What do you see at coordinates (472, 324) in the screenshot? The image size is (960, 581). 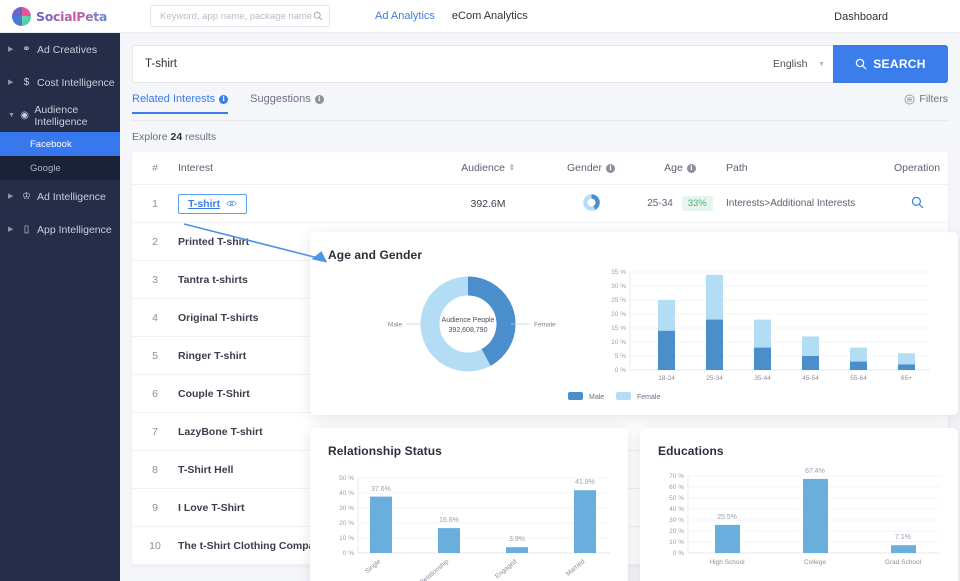 I see `gender-donut-chart: Audience People 392,608,790 Male Female` at bounding box center [472, 324].